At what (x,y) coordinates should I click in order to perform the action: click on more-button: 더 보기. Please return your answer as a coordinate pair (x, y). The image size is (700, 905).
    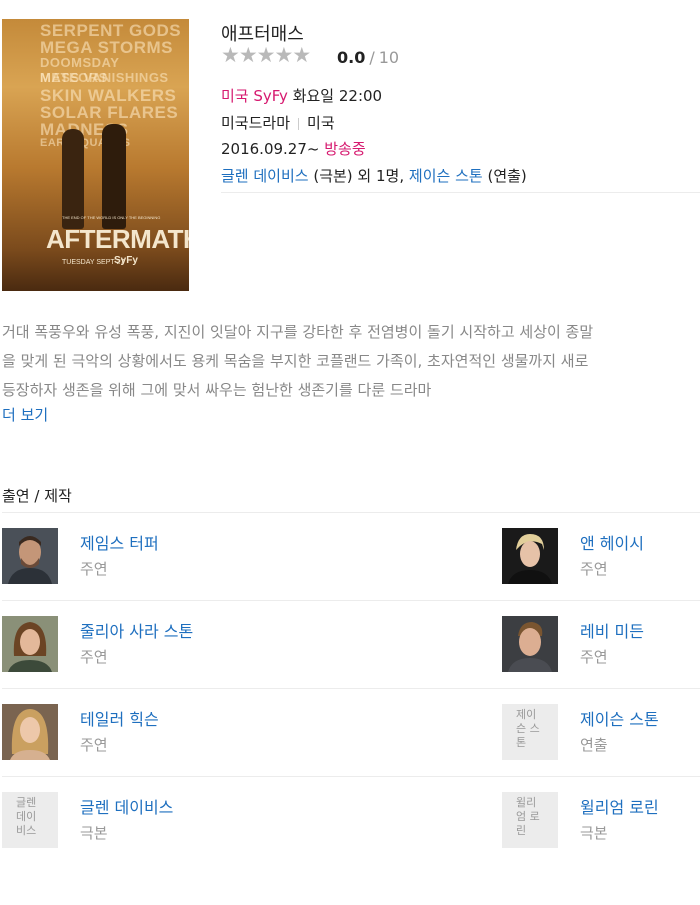
    Looking at the image, I should click on (25, 414).